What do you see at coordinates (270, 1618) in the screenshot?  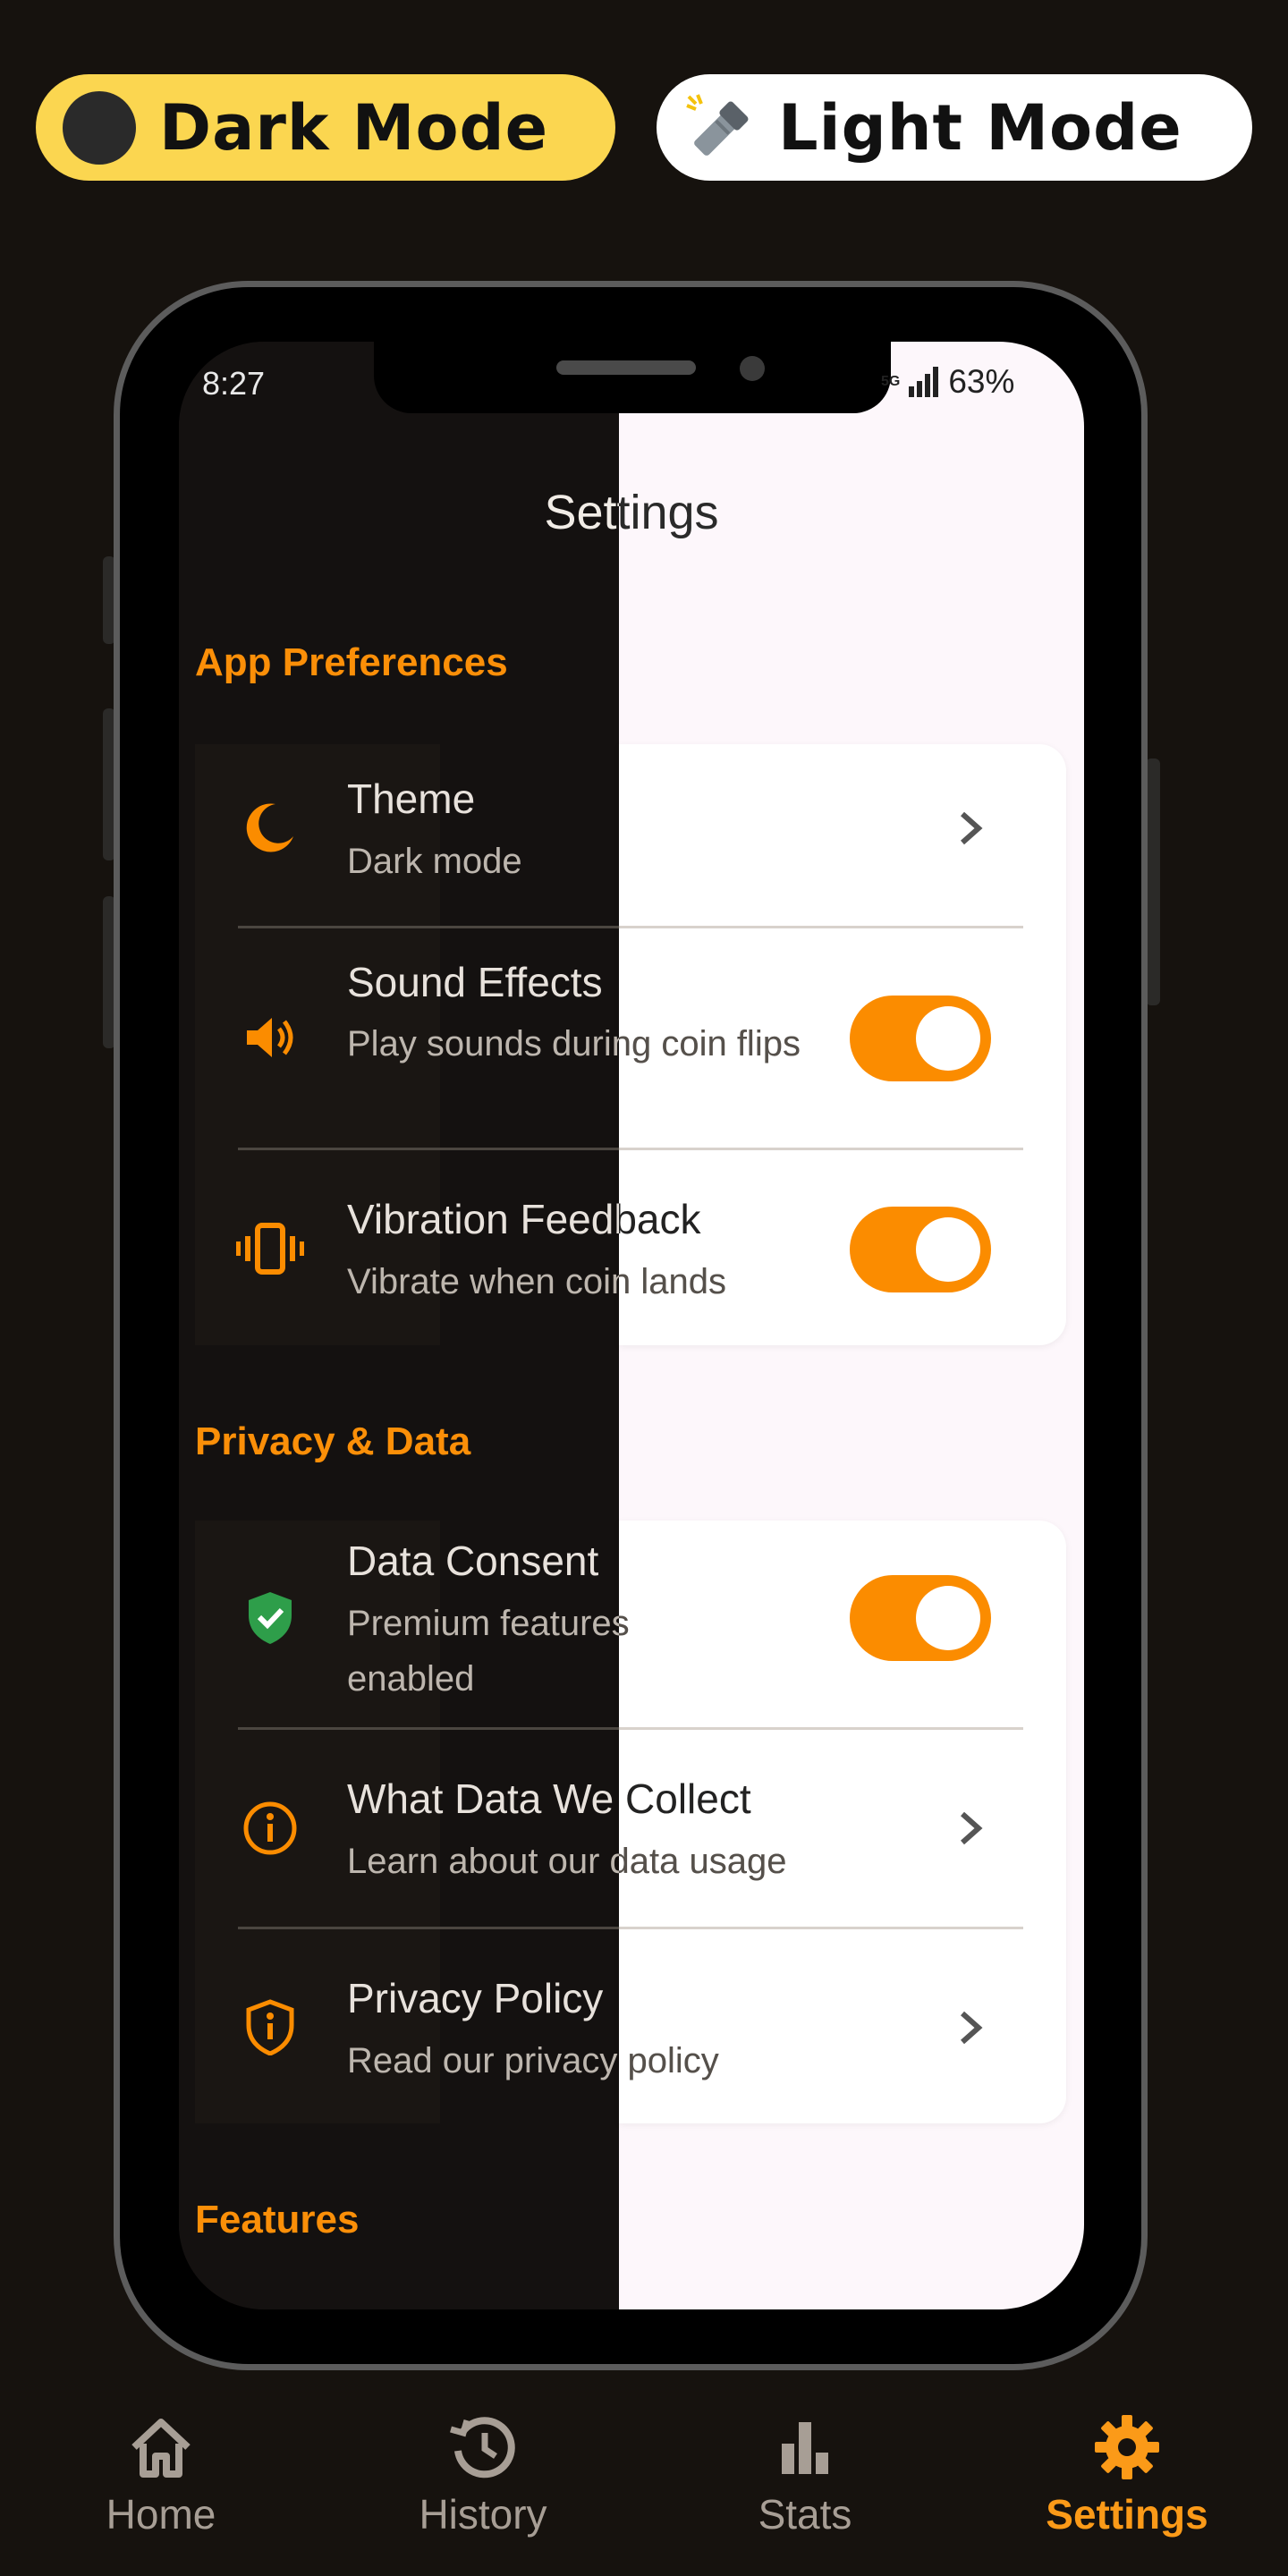 I see `shield-check-icon` at bounding box center [270, 1618].